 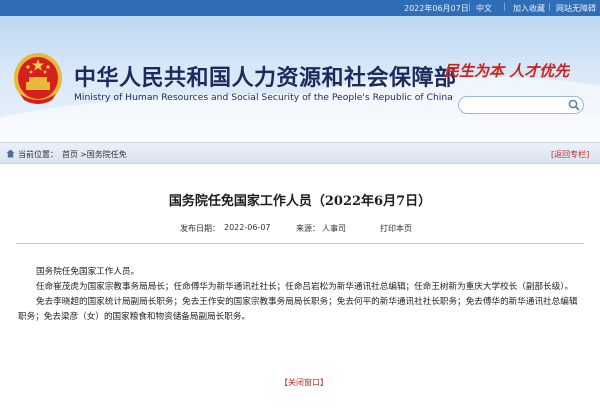 I want to click on breadcrumb: 当前位置： 首页 >国务院任免 [返回专栏], so click(x=300, y=153).